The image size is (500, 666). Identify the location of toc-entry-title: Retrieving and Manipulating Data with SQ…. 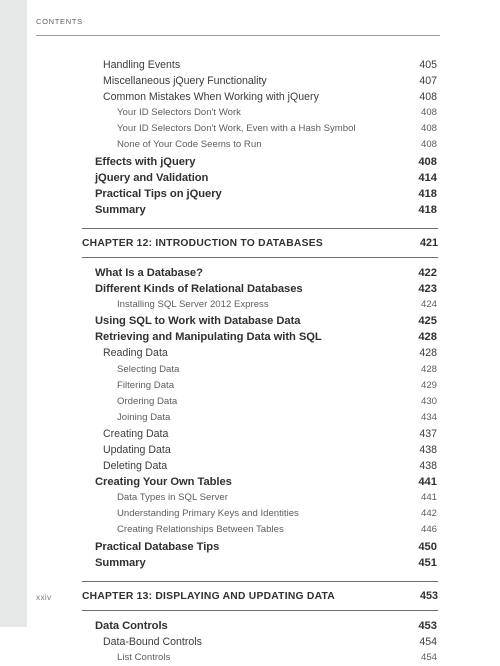
(208, 337).